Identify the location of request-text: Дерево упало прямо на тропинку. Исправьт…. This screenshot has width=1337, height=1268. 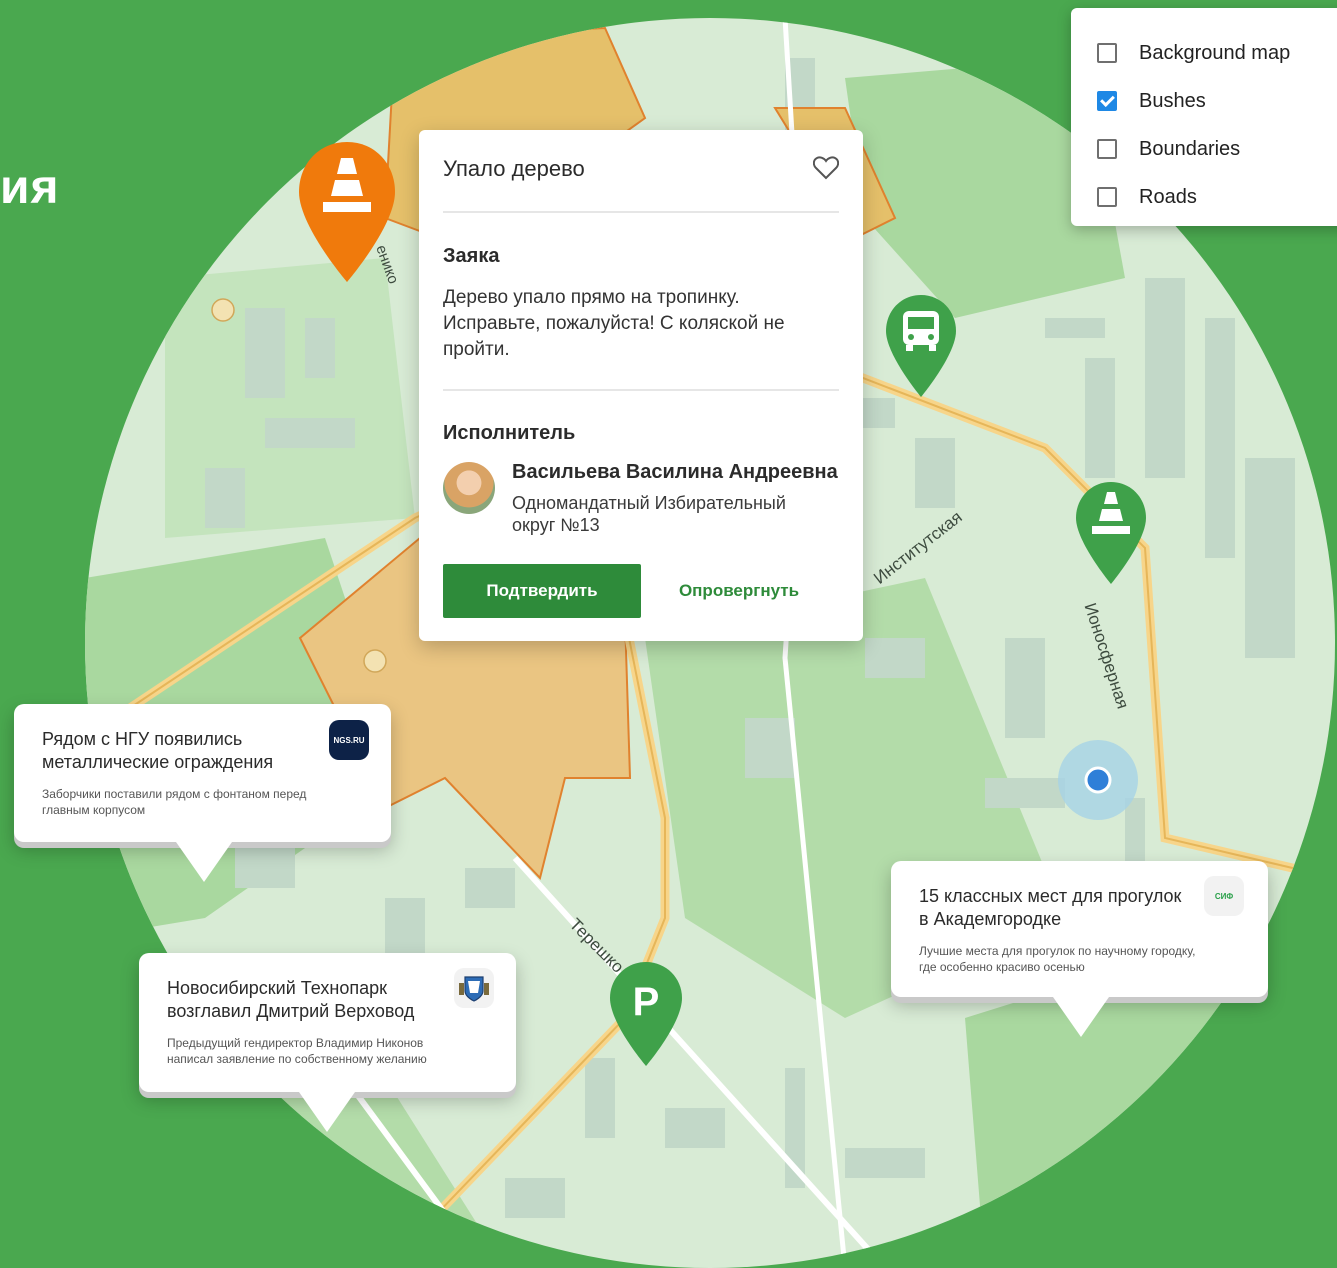
(614, 323).